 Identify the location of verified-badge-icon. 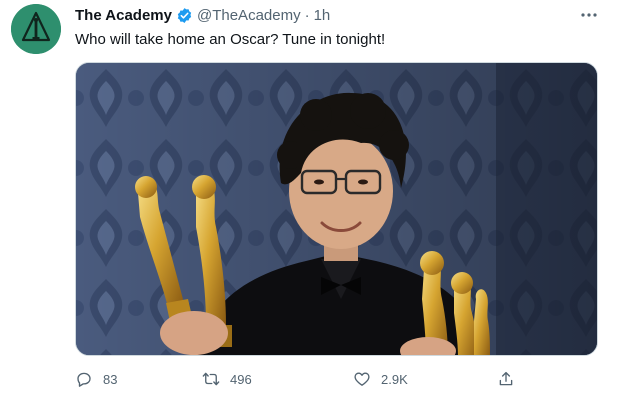
(184, 15).